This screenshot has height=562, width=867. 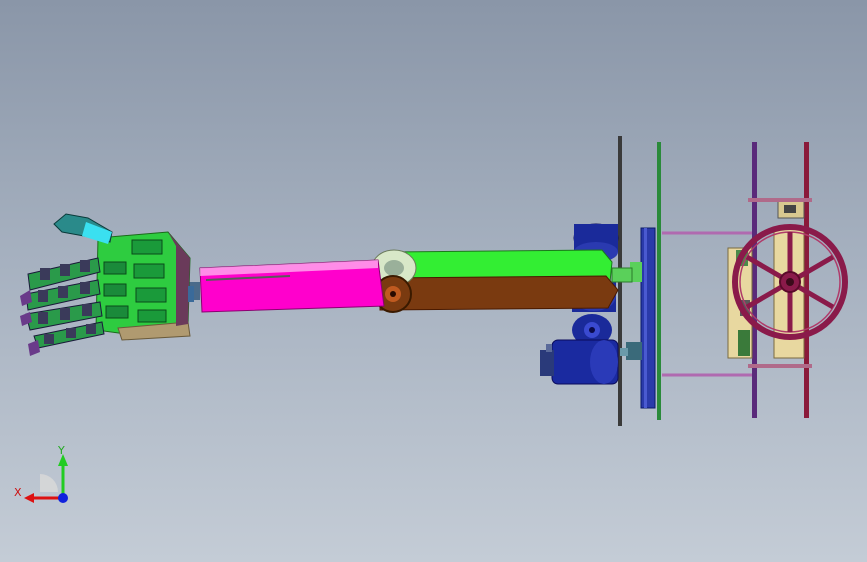 I want to click on upper-arm-belt-drive, so click(x=502, y=281).